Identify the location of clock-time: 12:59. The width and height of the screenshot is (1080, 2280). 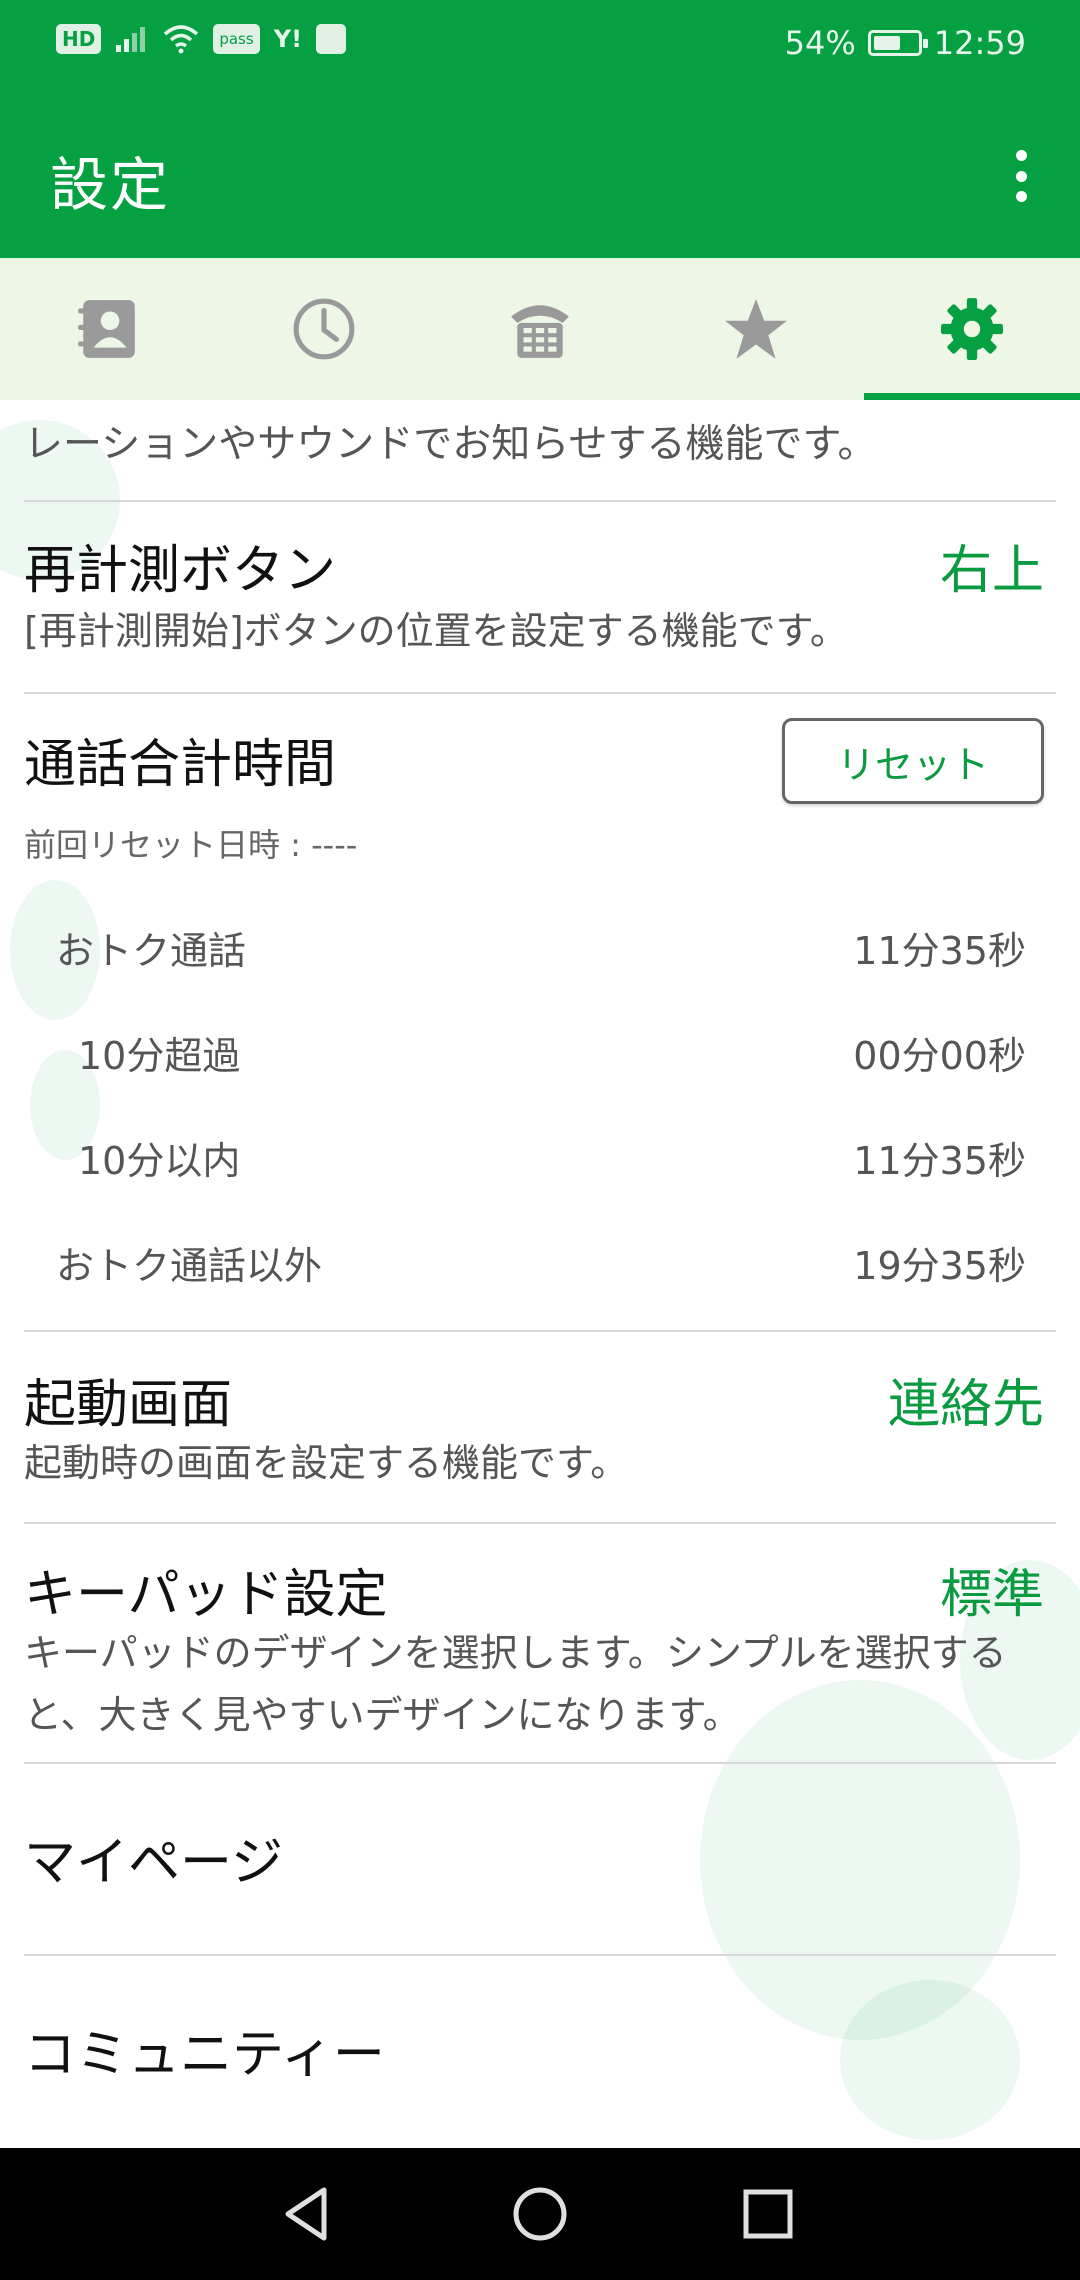
(979, 43).